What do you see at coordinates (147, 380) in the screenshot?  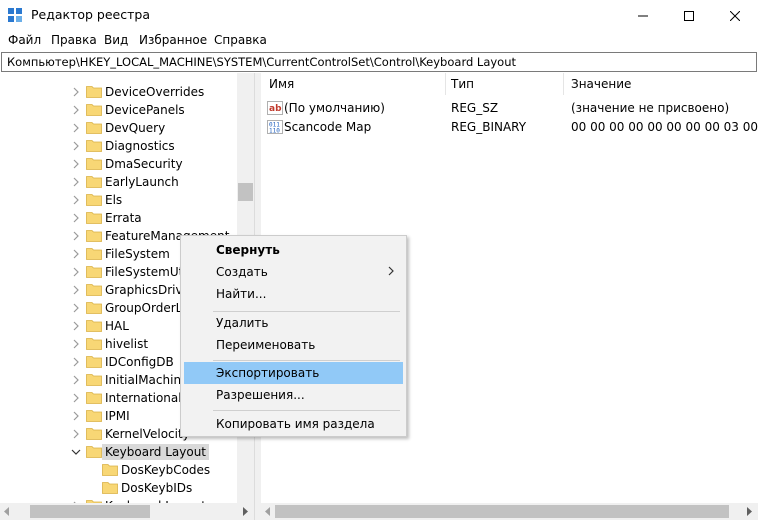 I see `tree-item-label: InitialMachine` at bounding box center [147, 380].